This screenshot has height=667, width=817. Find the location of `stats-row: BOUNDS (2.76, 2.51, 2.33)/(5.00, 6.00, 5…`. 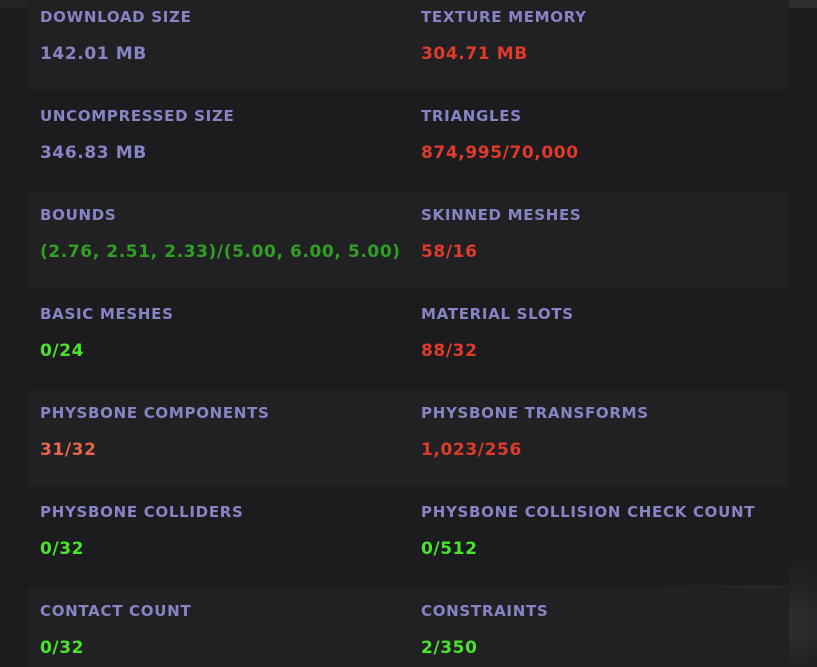

stats-row: BOUNDS (2.76, 2.51, 2.33)/(5.00, 6.00, 5… is located at coordinates (408, 240).